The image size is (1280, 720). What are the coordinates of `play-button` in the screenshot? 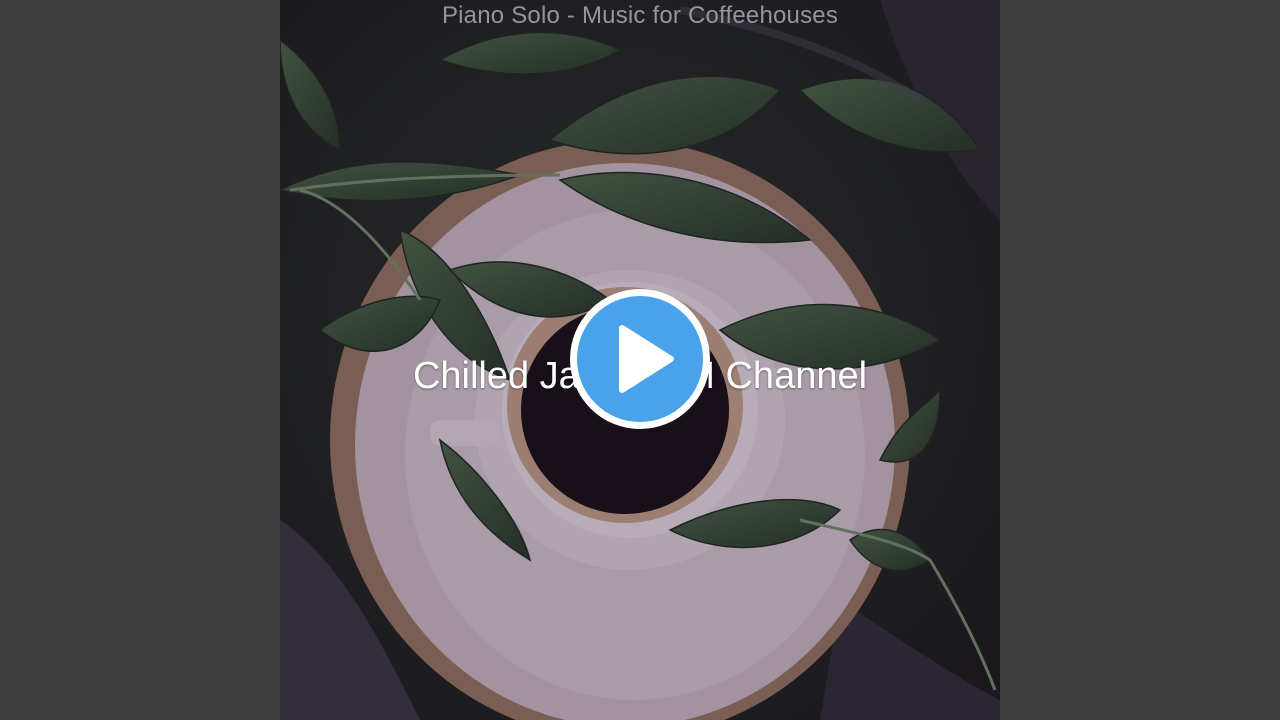 It's located at (640, 359).